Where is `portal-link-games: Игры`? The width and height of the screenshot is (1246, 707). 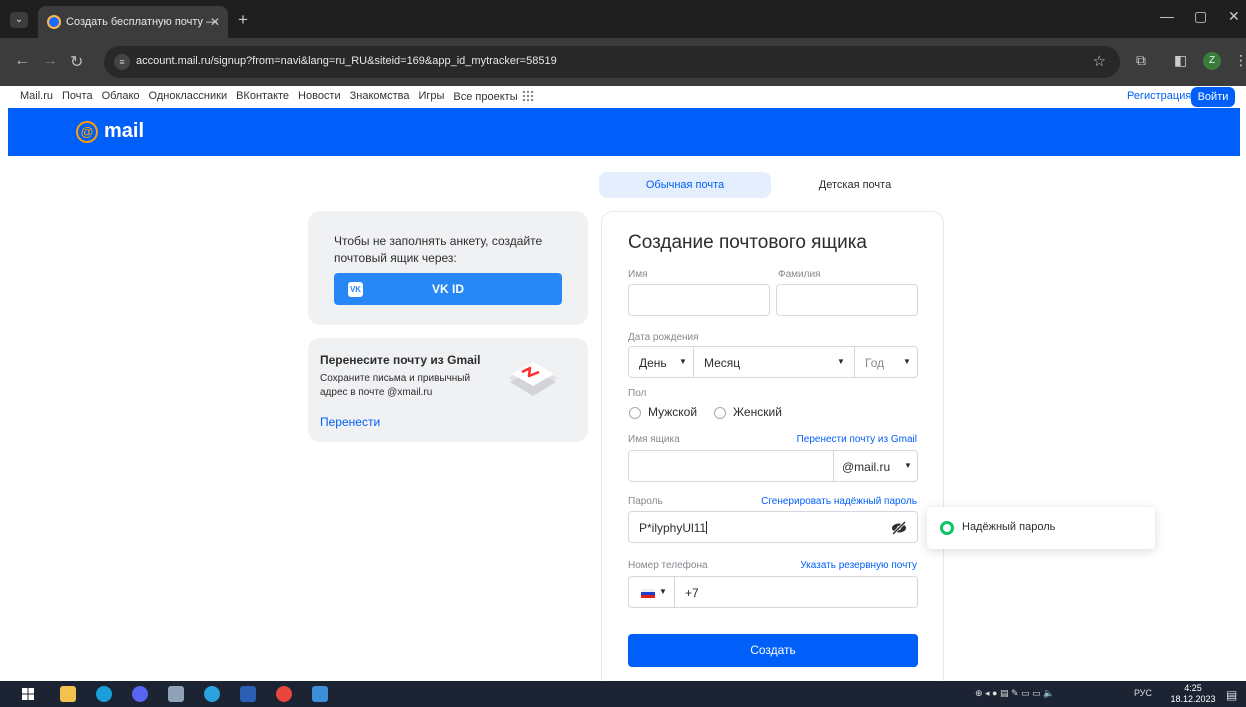
portal-link-games: Игры is located at coordinates (431, 96).